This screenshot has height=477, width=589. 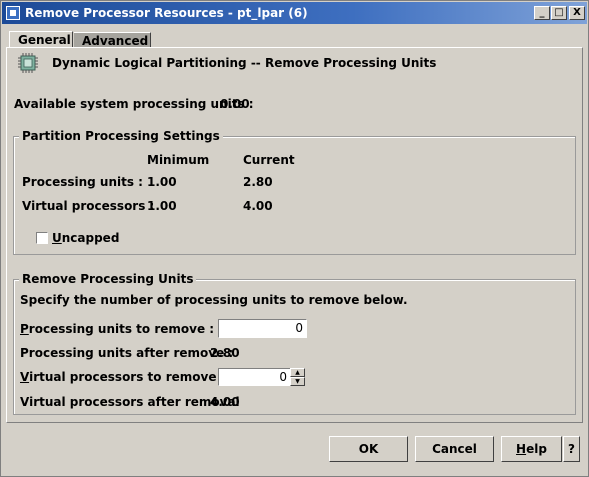 What do you see at coordinates (42, 238) in the screenshot?
I see `uncapped-checkbox` at bounding box center [42, 238].